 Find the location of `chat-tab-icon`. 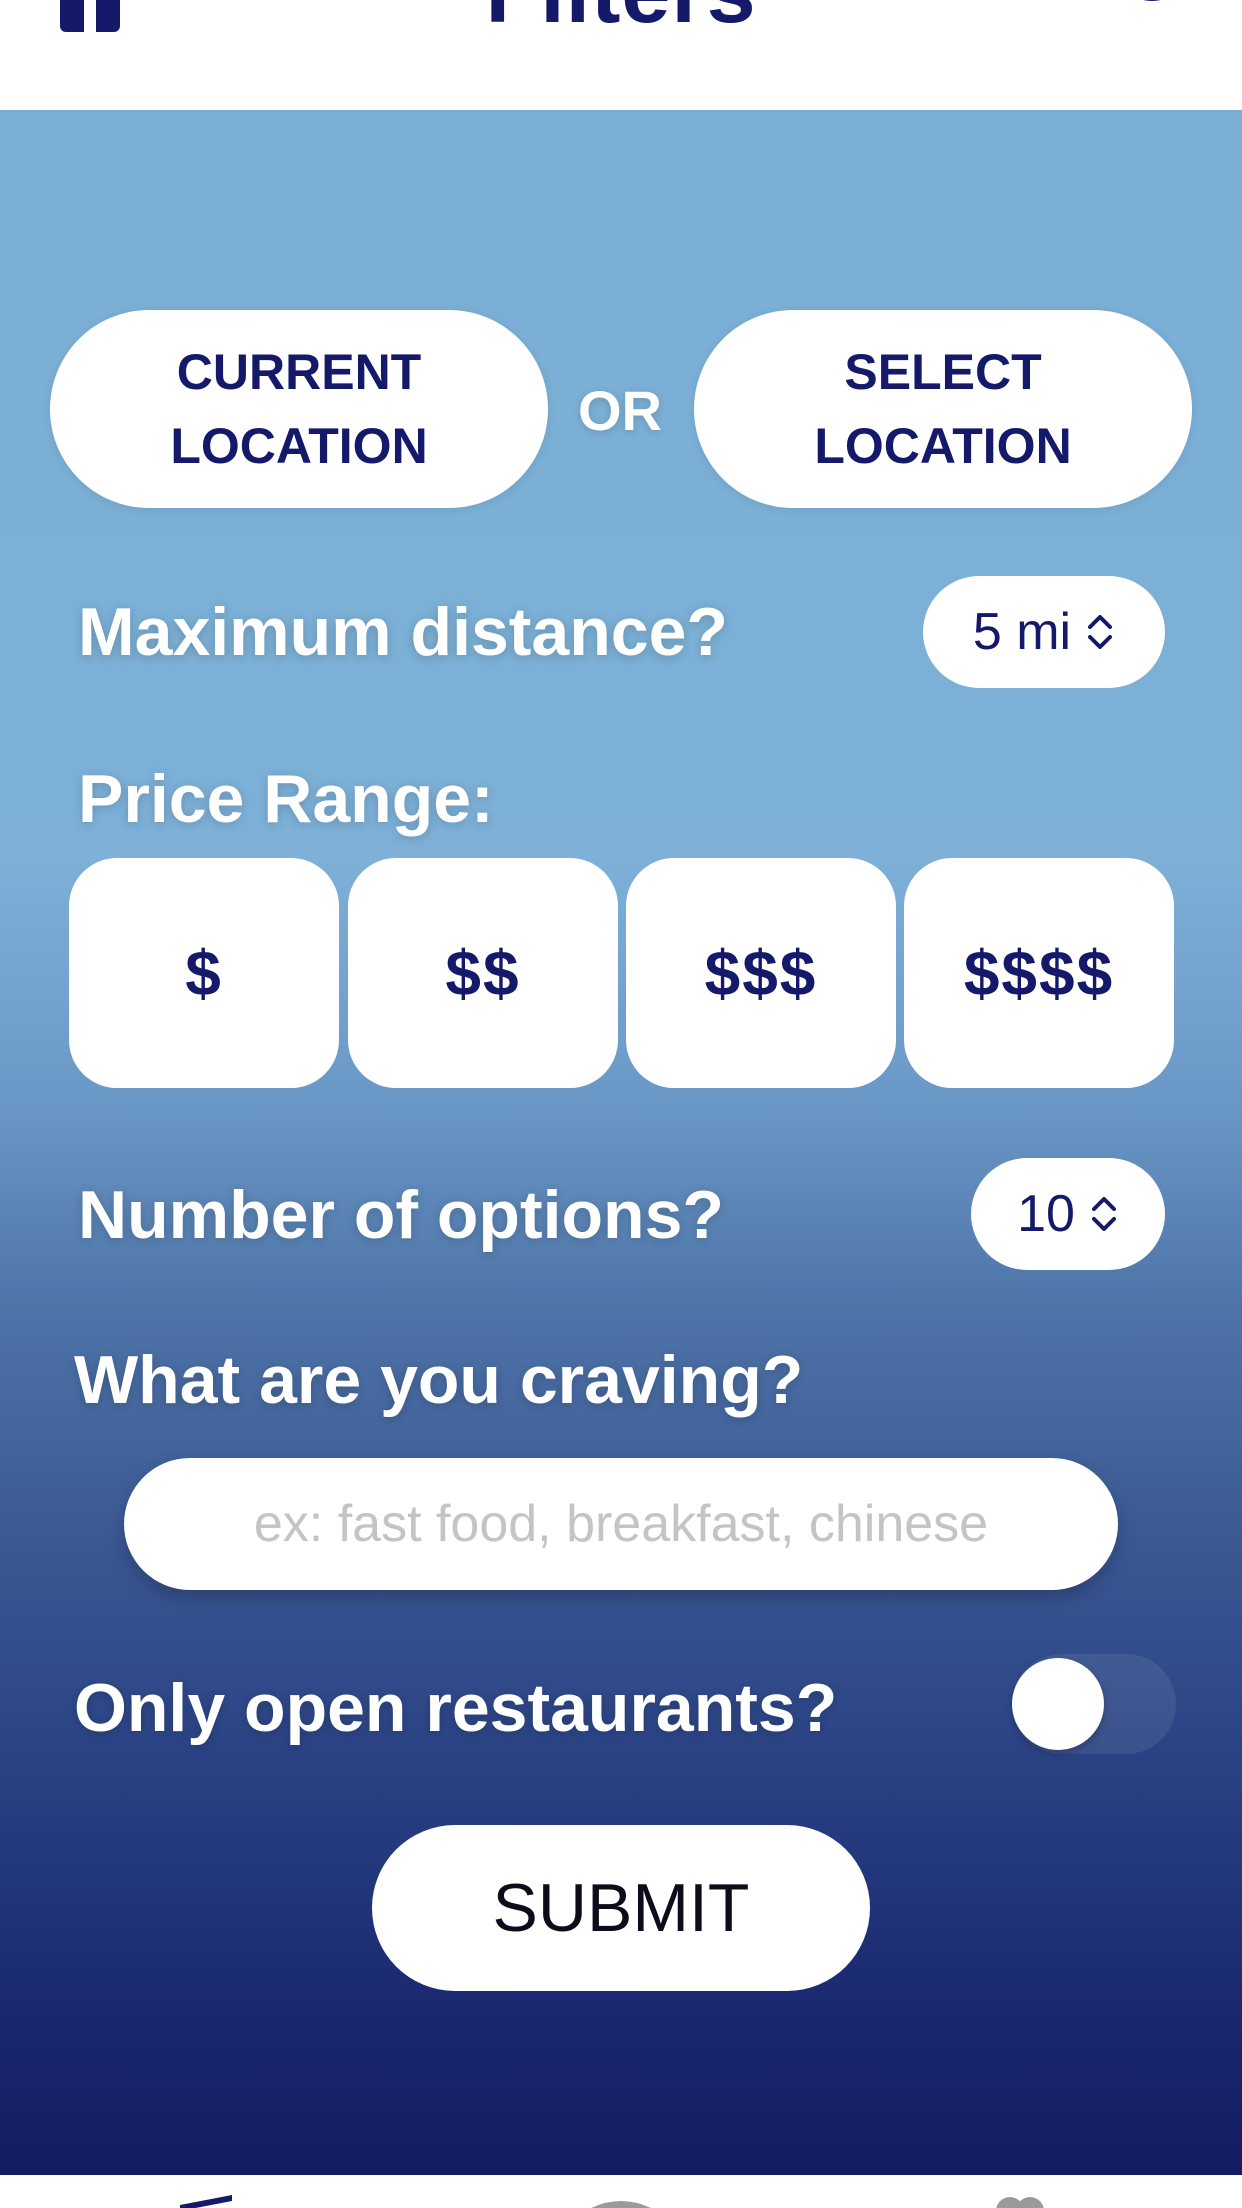

chat-tab-icon is located at coordinates (621, 2200).